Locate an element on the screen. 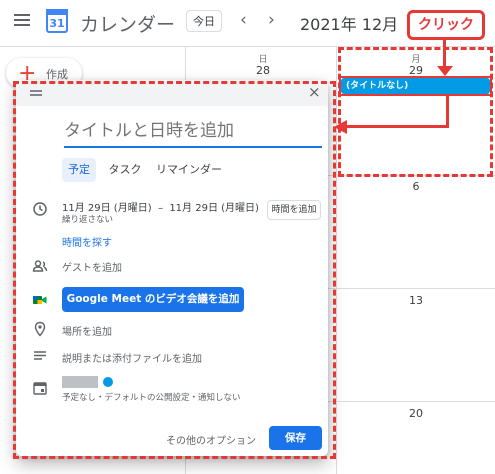 The width and height of the screenshot is (495, 474). day-cell-annotation-box is located at coordinates (415, 112).